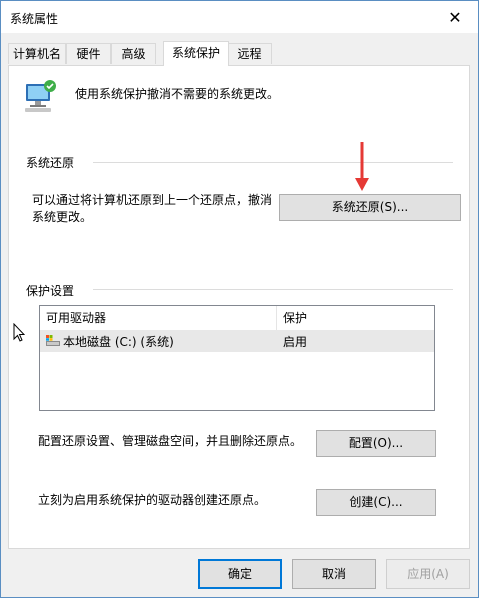 Image resolution: width=479 pixels, height=598 pixels. Describe the element at coordinates (50, 291) in the screenshot. I see `protection-group-title: 保护设置` at that location.